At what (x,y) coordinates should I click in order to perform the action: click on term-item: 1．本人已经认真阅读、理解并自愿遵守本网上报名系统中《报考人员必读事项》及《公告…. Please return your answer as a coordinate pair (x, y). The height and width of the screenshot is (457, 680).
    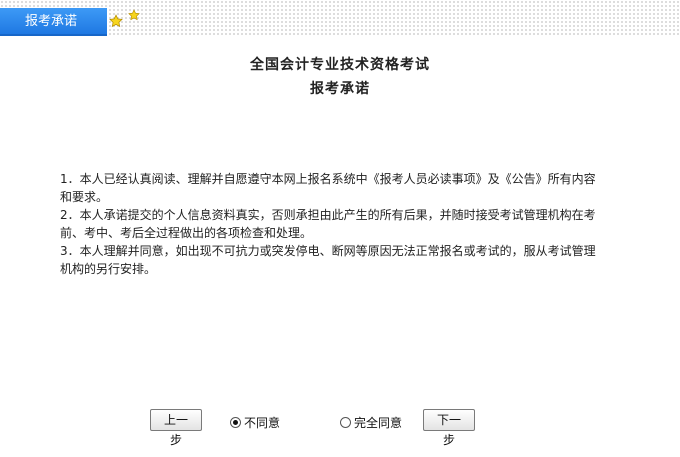
    Looking at the image, I should click on (328, 188).